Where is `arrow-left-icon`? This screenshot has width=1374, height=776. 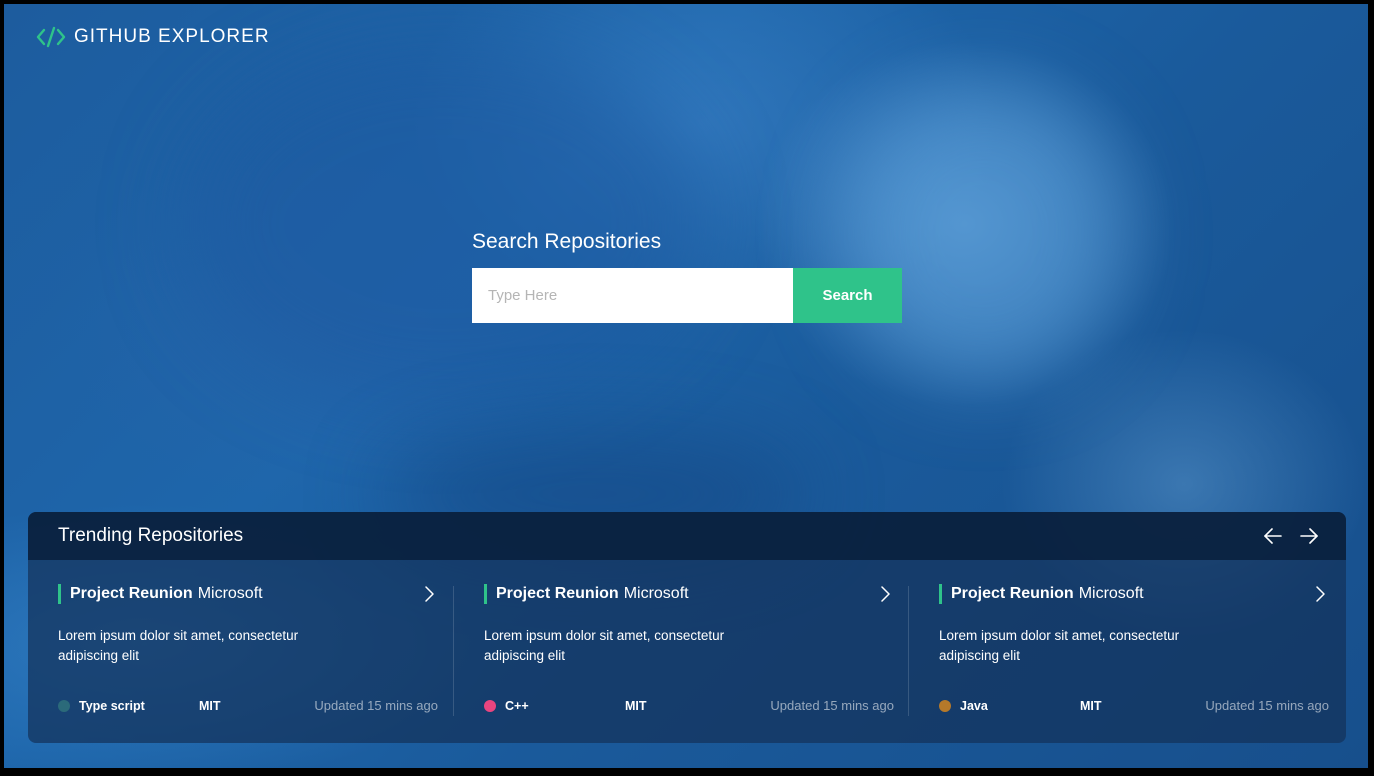 arrow-left-icon is located at coordinates (1273, 536).